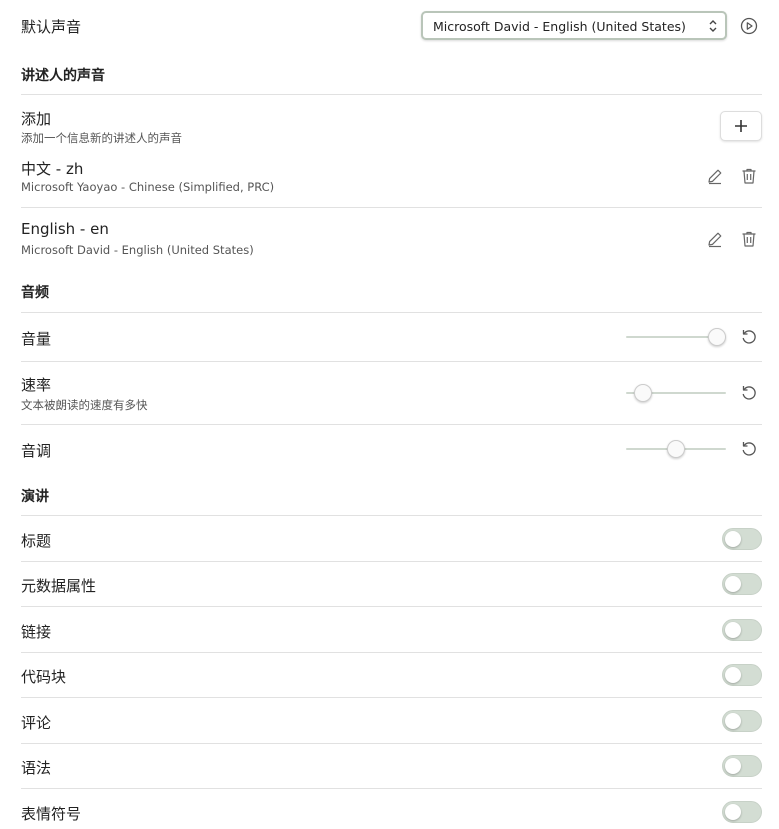 Image resolution: width=779 pixels, height=829 pixels. I want to click on volume-slider, so click(676, 337).